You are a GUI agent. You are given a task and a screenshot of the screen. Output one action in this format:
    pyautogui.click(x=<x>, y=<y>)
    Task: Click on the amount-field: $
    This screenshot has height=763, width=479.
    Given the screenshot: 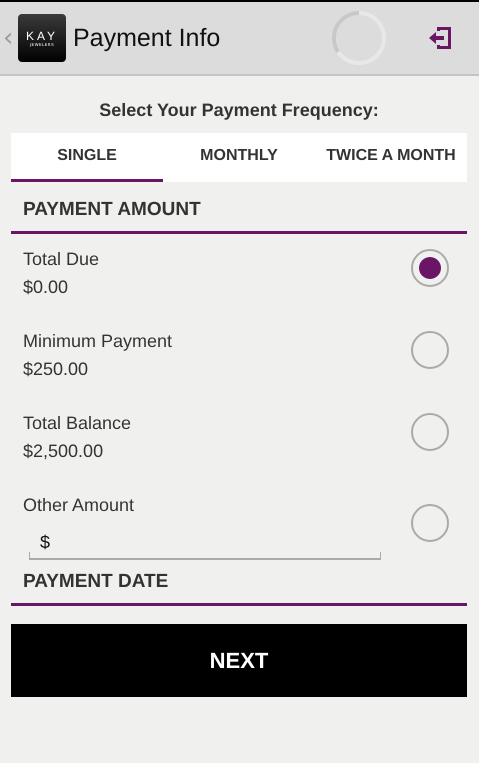 What is the action you would take?
    pyautogui.click(x=205, y=543)
    